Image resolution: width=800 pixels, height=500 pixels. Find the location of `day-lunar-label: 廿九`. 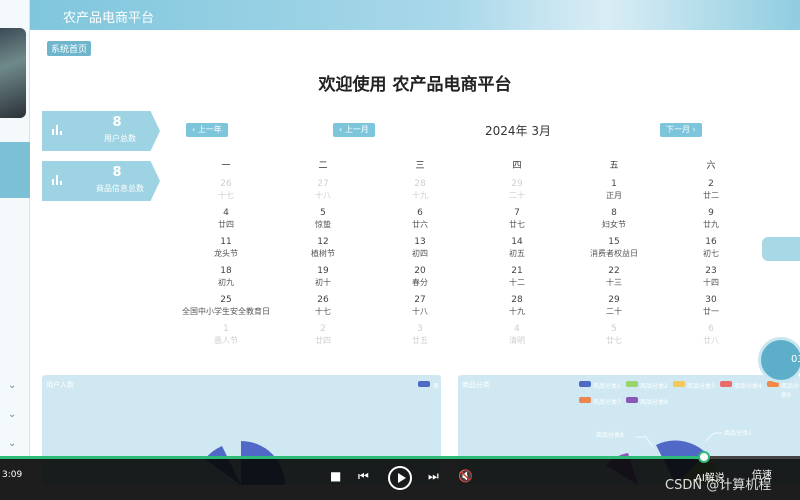

day-lunar-label: 廿九 is located at coordinates (711, 224).